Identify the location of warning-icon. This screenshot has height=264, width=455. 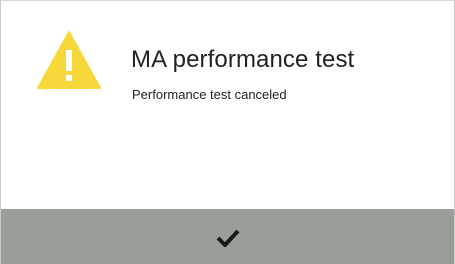
(69, 60).